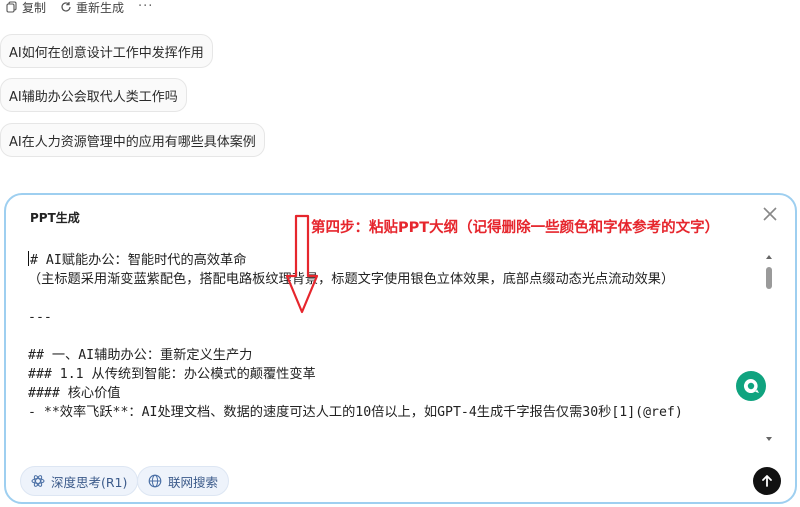 Image resolution: width=800 pixels, height=507 pixels. Describe the element at coordinates (137, 259) in the screenshot. I see `outline-line: # AI赋能办公：智能时代的高效革命` at that location.